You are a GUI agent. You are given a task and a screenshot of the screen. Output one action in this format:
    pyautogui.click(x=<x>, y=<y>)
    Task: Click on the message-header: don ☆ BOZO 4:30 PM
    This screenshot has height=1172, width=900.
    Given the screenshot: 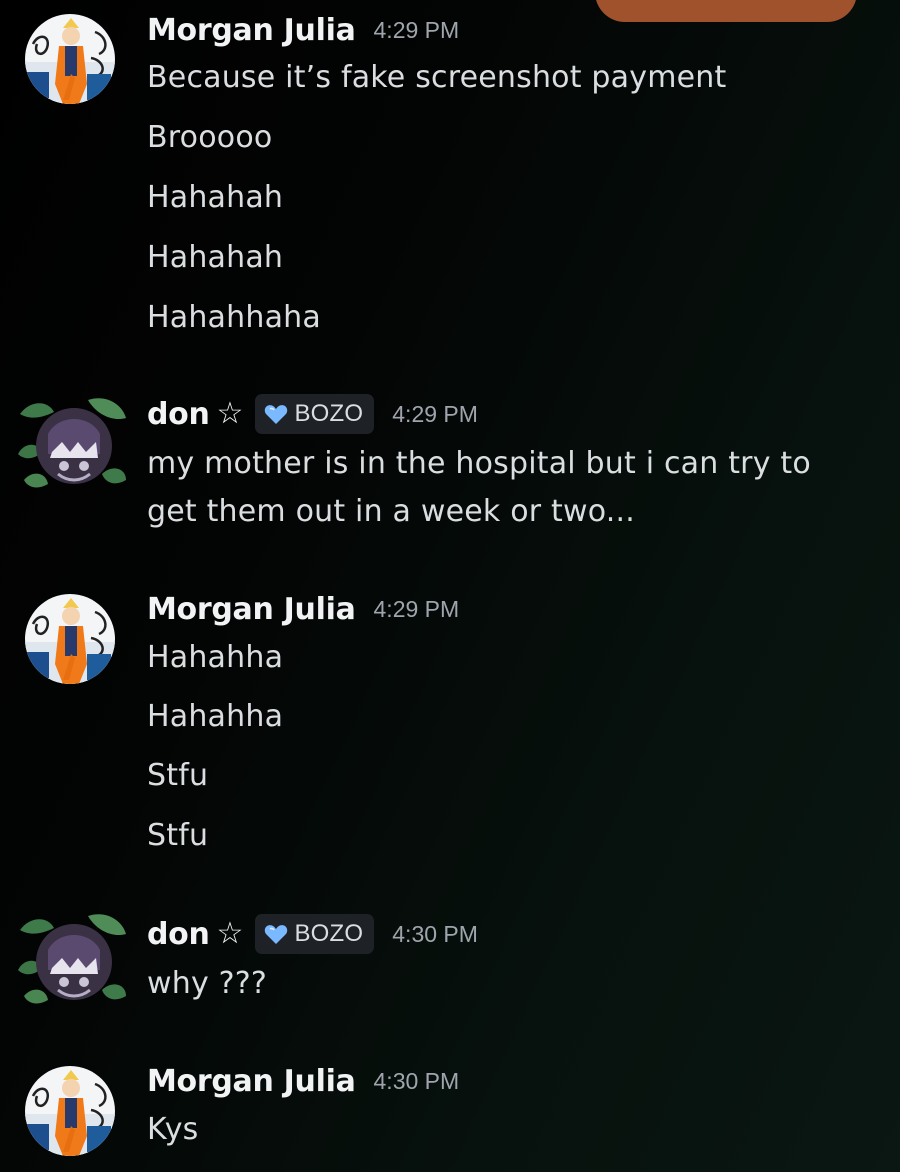 What is the action you would take?
    pyautogui.click(x=312, y=934)
    